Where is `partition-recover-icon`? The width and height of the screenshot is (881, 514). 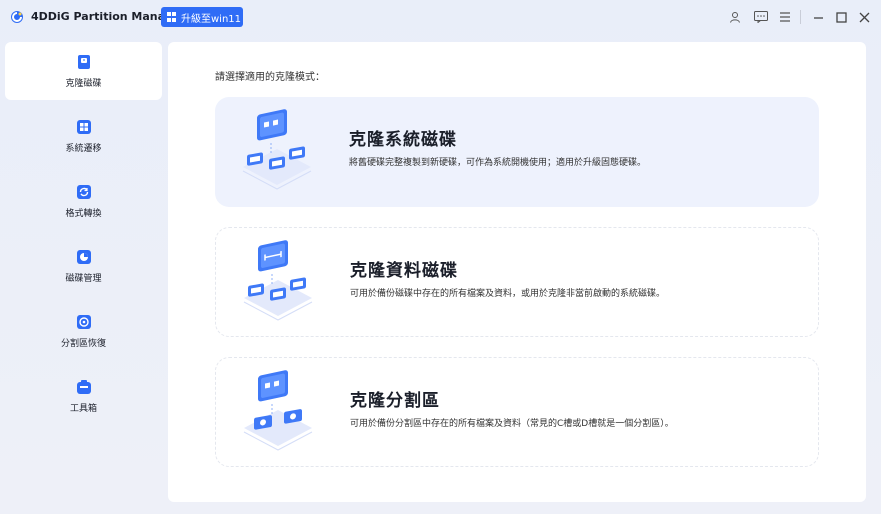 partition-recover-icon is located at coordinates (83, 321).